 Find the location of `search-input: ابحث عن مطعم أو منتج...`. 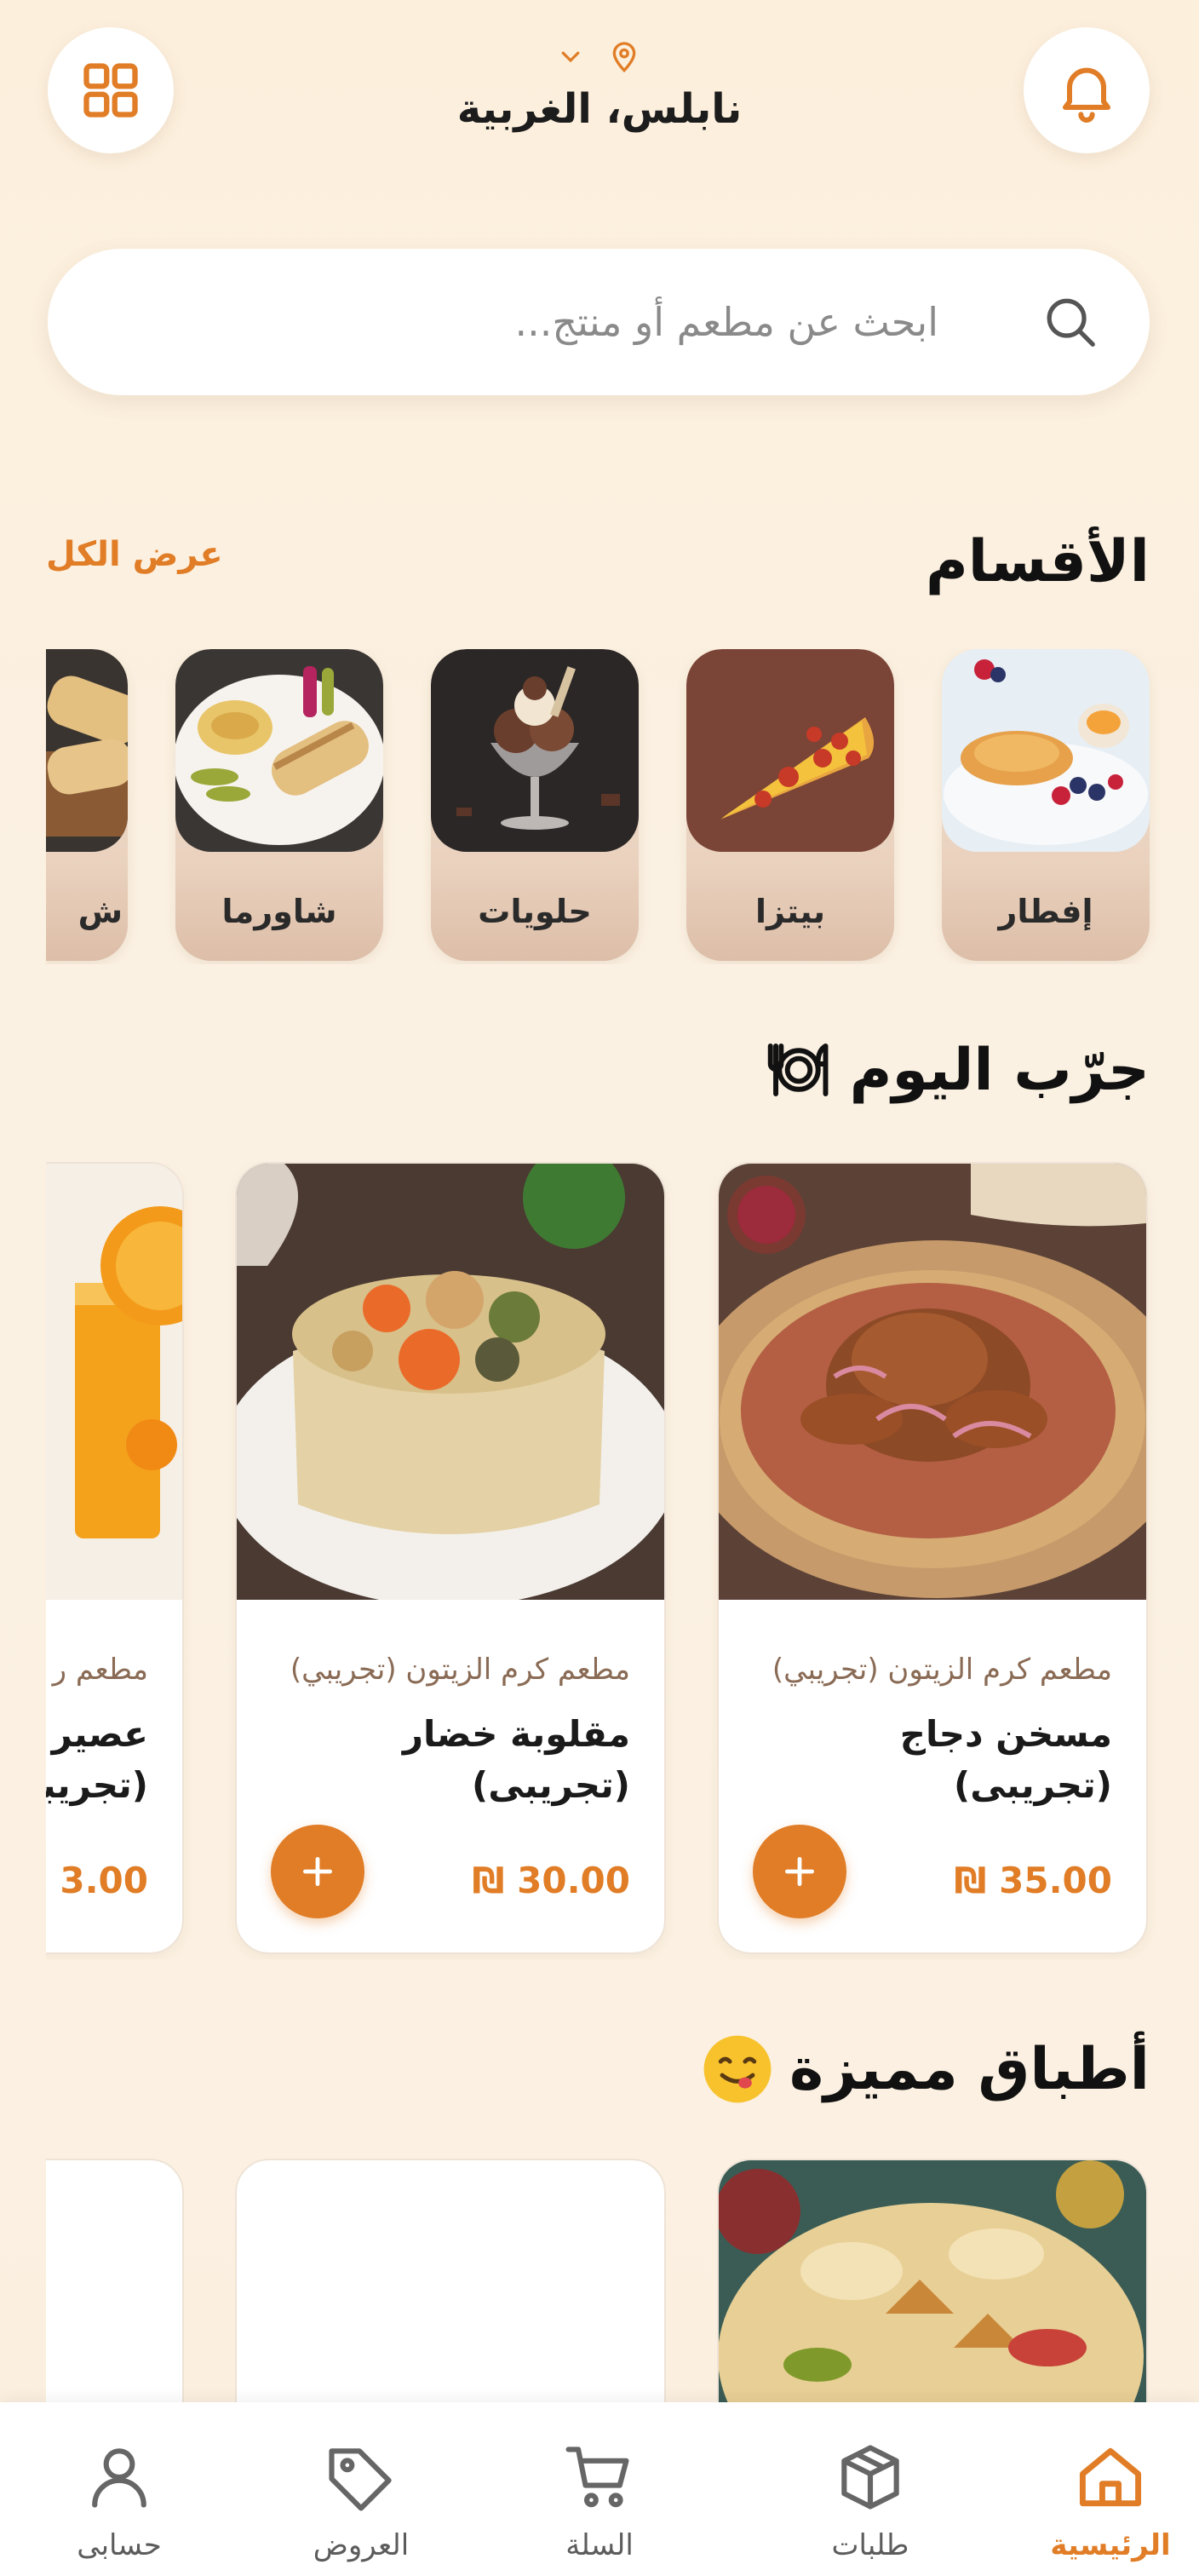

search-input: ابحث عن مطعم أو منتج... is located at coordinates (569, 322).